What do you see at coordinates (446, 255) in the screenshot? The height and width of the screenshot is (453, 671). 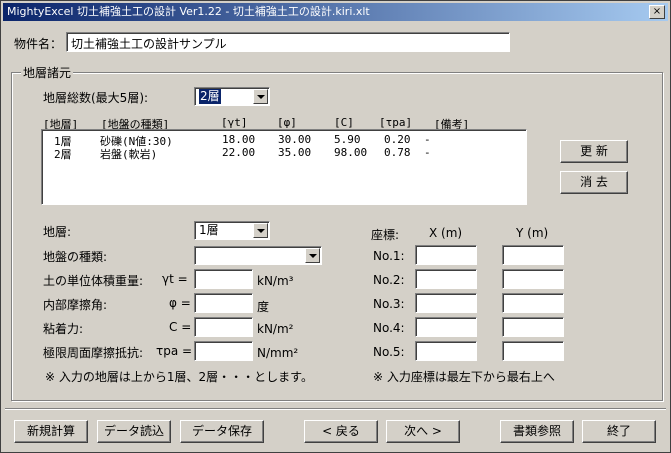 I see `x1-input` at bounding box center [446, 255].